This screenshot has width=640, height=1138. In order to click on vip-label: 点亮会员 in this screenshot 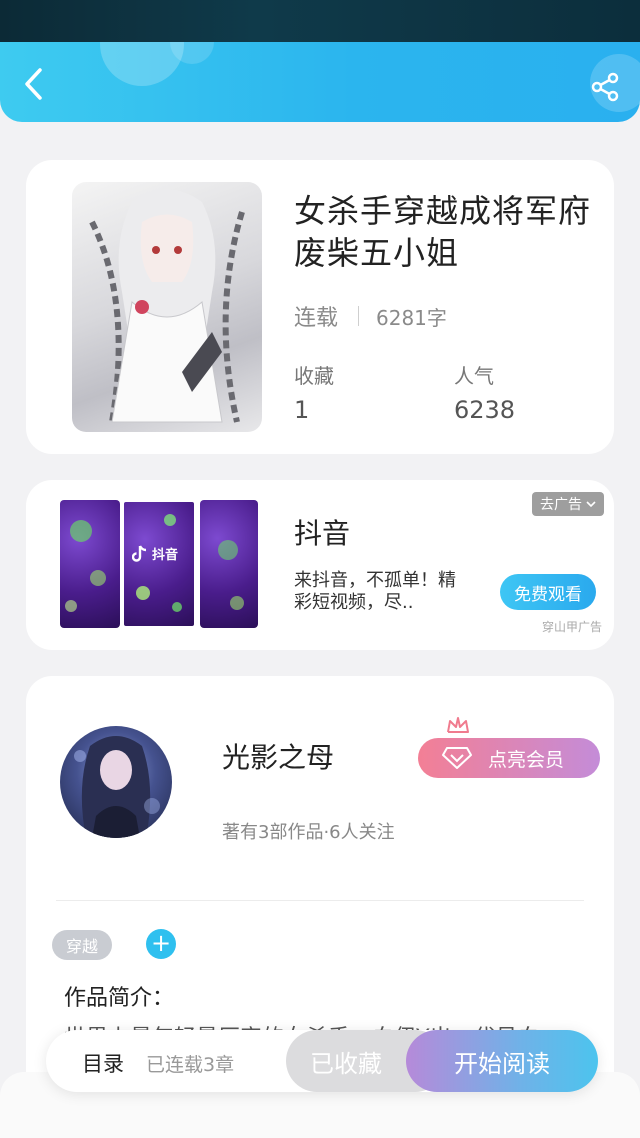, I will do `click(526, 759)`.